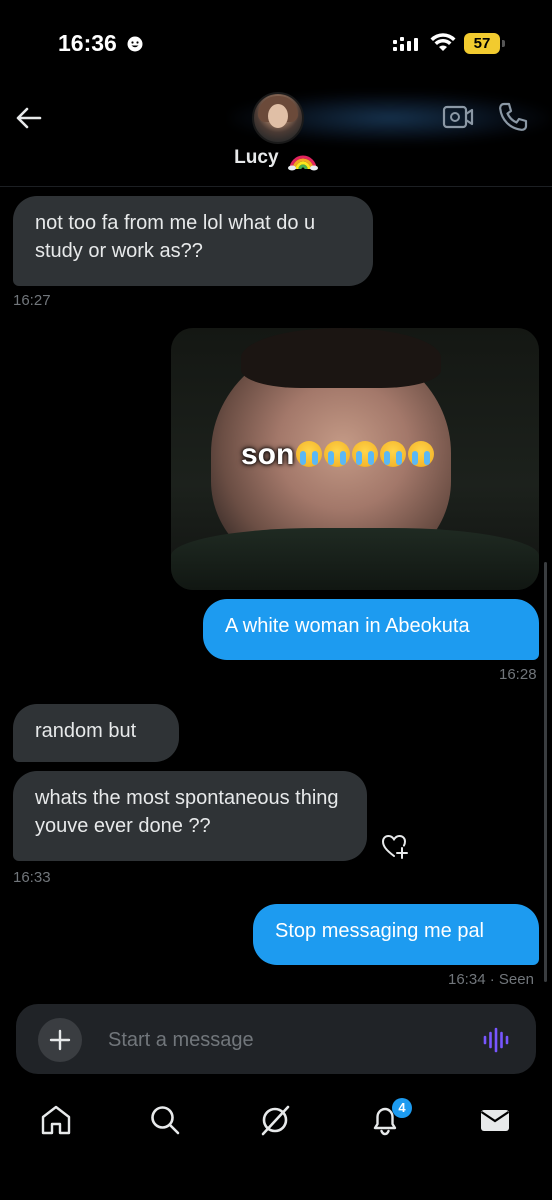 The image size is (552, 1200). Describe the element at coordinates (32, 877) in the screenshot. I see `message-timestamp: 16:33` at that location.